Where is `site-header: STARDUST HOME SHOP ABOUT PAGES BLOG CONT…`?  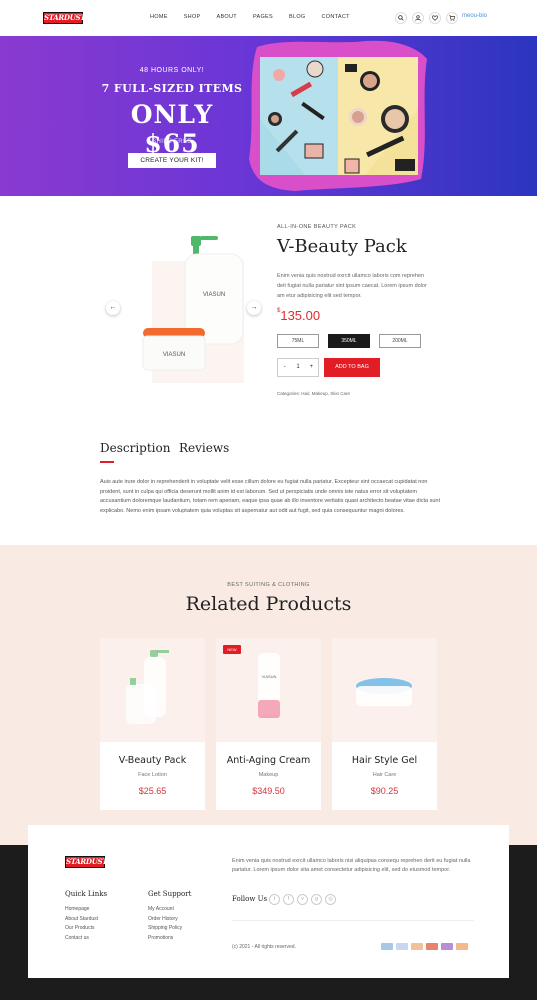
site-header: STARDUST HOME SHOP ABOUT PAGES BLOG CONT… is located at coordinates (268, 18).